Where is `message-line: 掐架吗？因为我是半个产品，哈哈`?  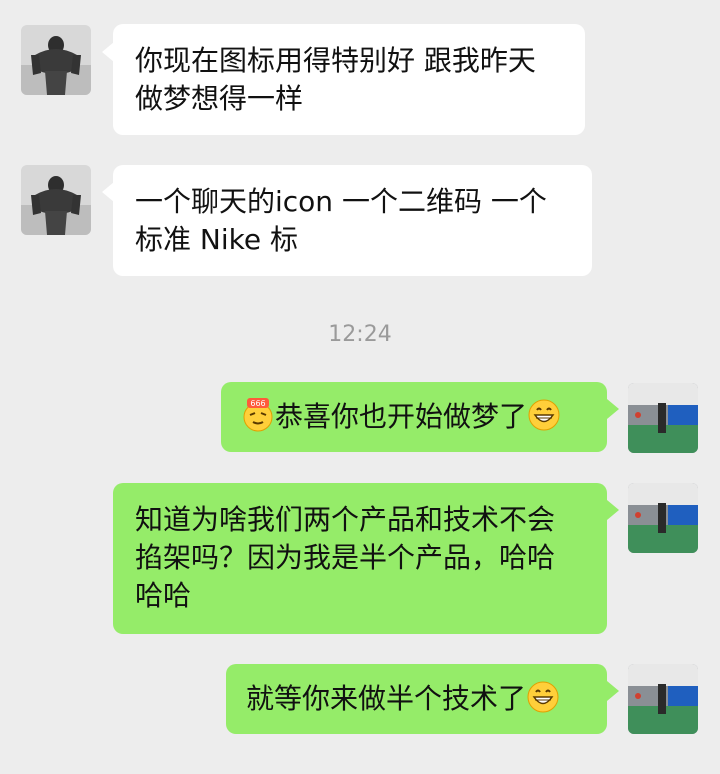
message-line: 掐架吗？因为我是半个产品，哈哈 is located at coordinates (345, 557).